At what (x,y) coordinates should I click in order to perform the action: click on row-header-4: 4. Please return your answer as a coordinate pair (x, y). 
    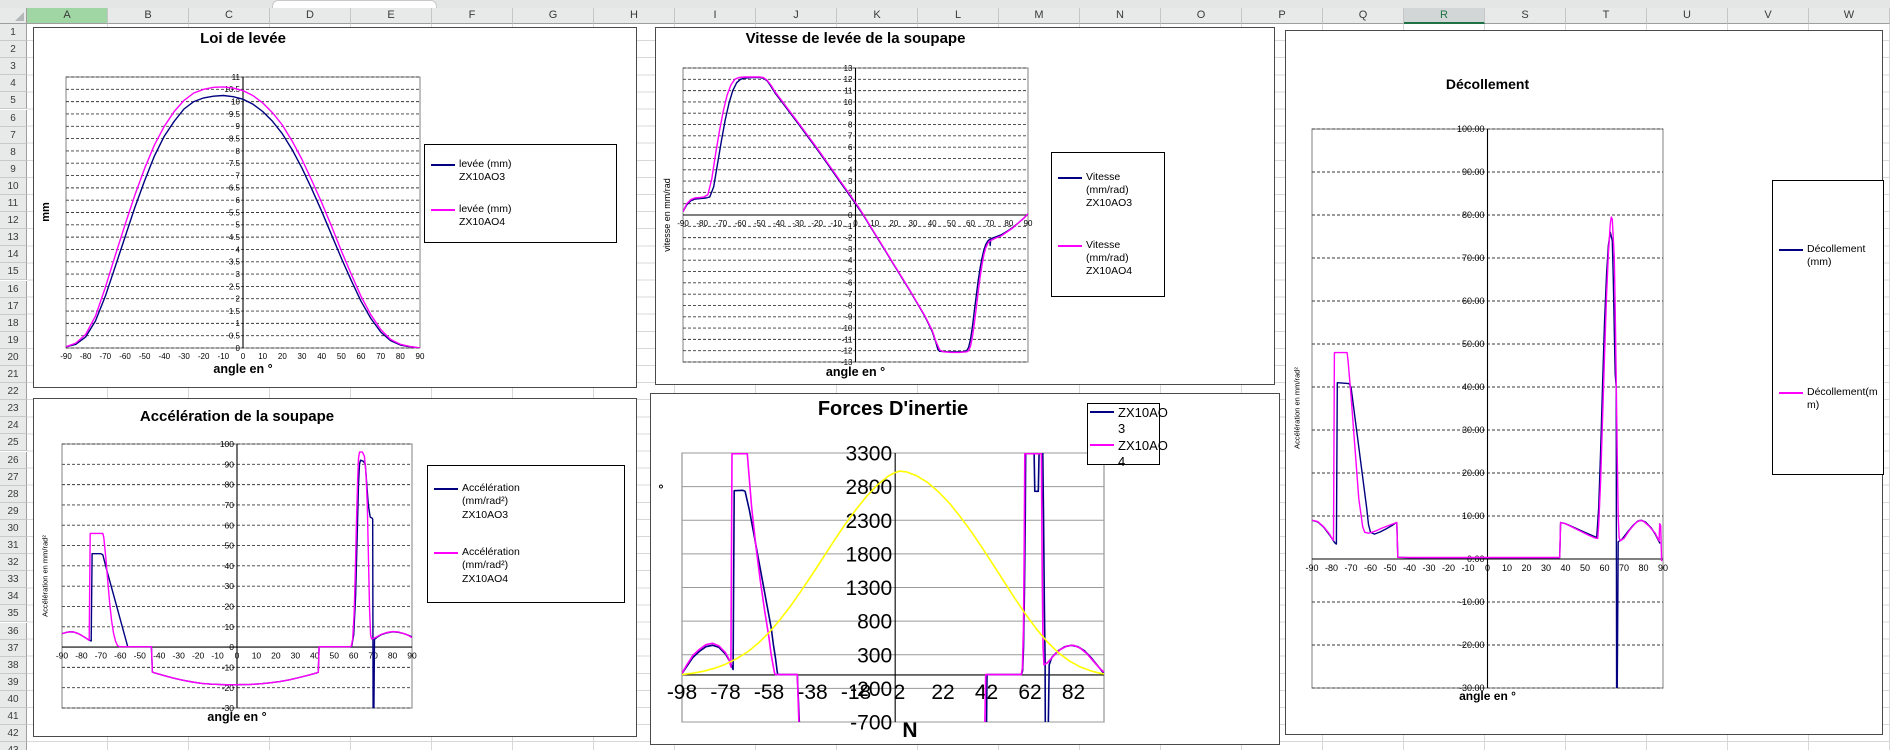
    Looking at the image, I should click on (13, 84).